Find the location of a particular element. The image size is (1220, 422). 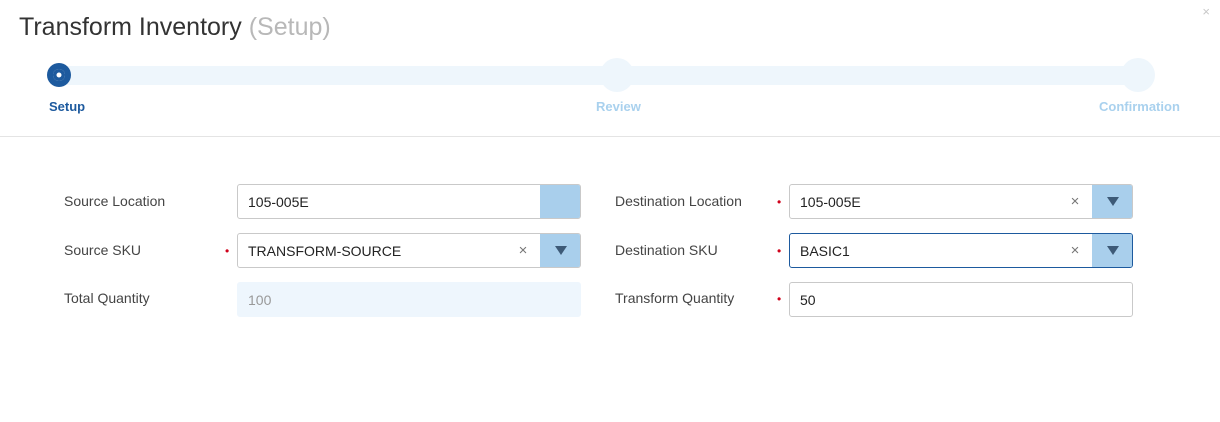

destination-sku-field: BASIC1 × is located at coordinates (961, 250).